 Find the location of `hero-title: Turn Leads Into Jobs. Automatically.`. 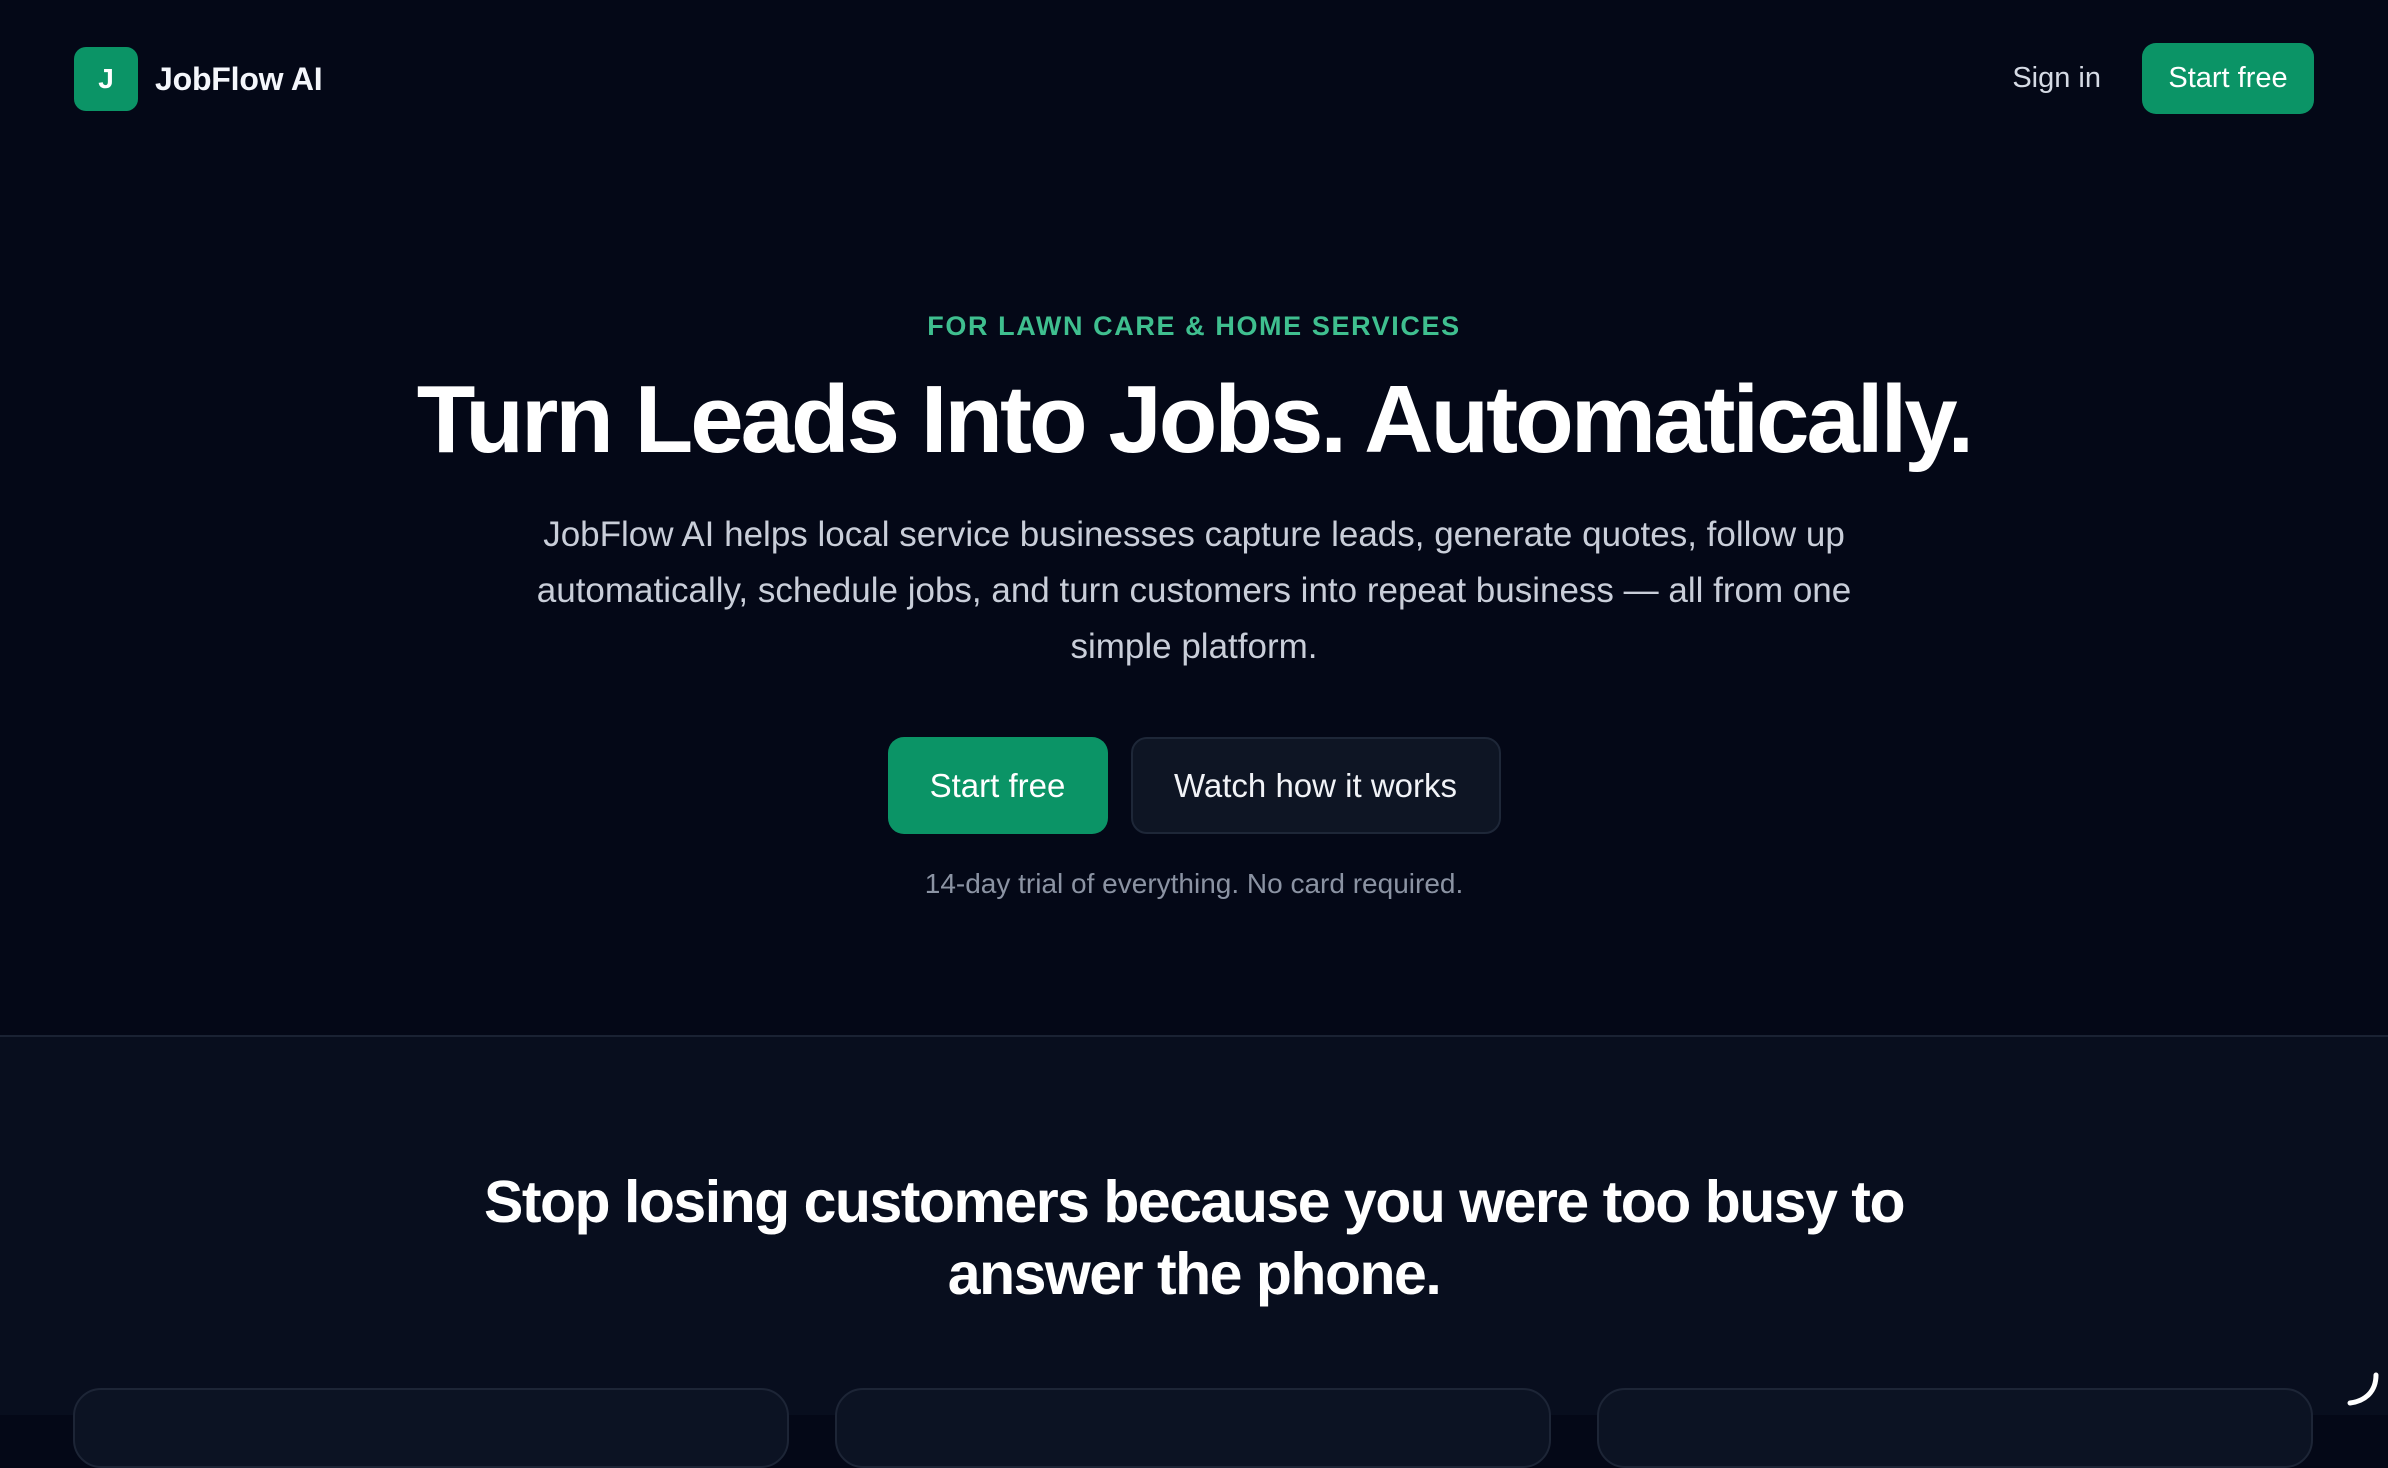

hero-title: Turn Leads Into Jobs. Automatically. is located at coordinates (1195, 419).